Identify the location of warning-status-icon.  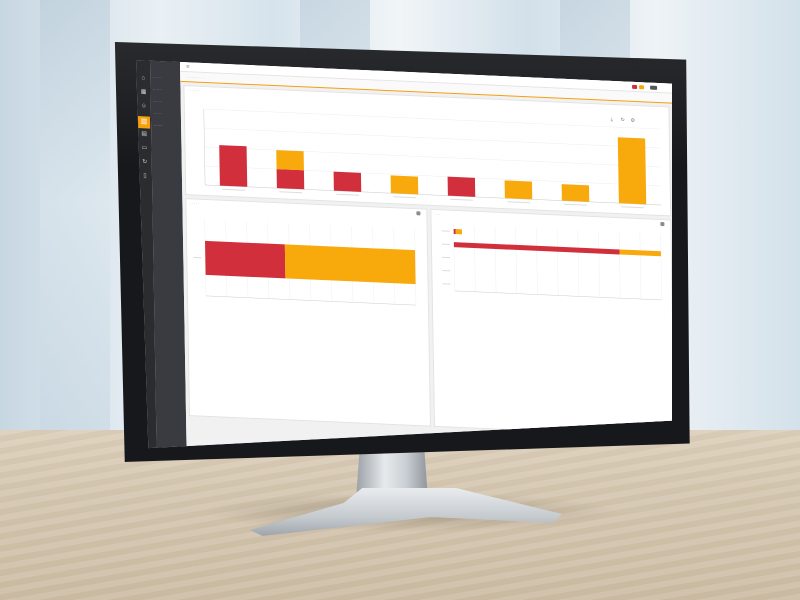
(642, 87).